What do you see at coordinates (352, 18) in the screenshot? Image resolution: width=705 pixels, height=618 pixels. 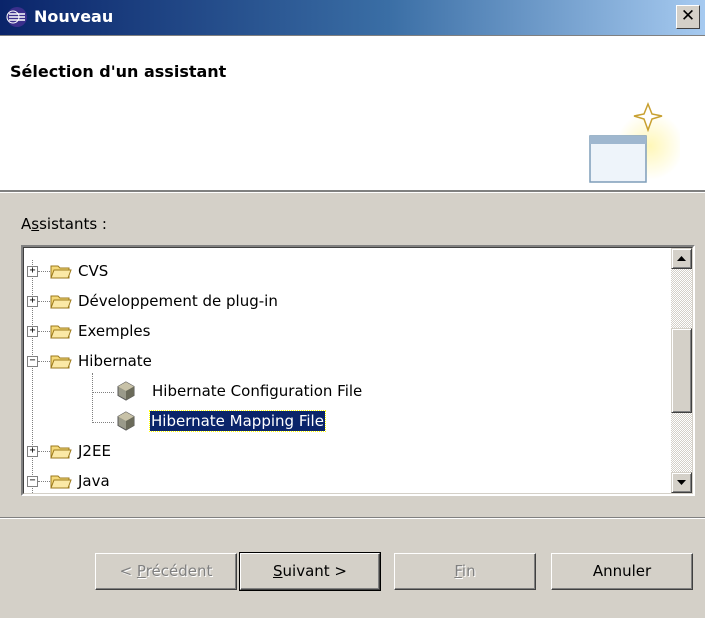 I see `title-bar: Nouveau ✕` at bounding box center [352, 18].